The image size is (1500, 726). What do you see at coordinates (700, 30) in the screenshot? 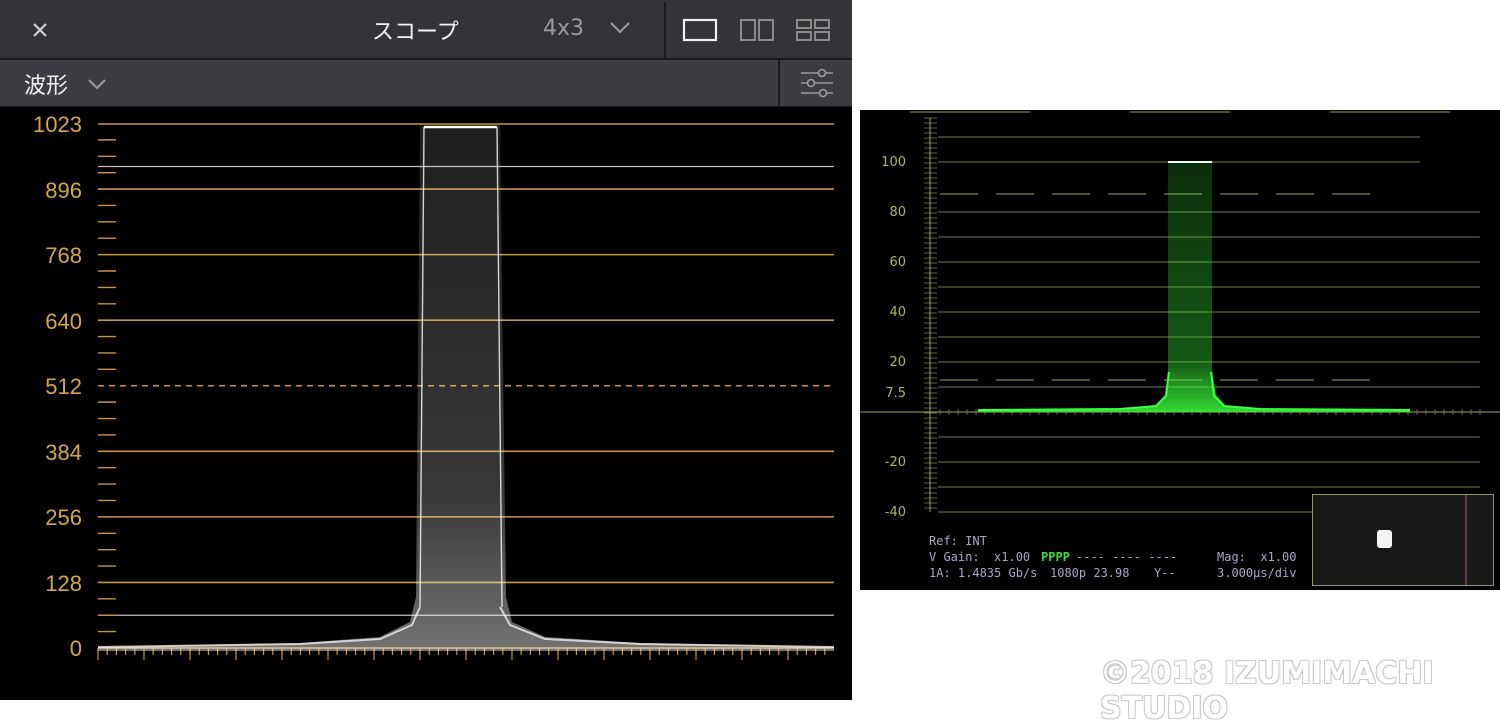
I see `single-view-icon` at bounding box center [700, 30].